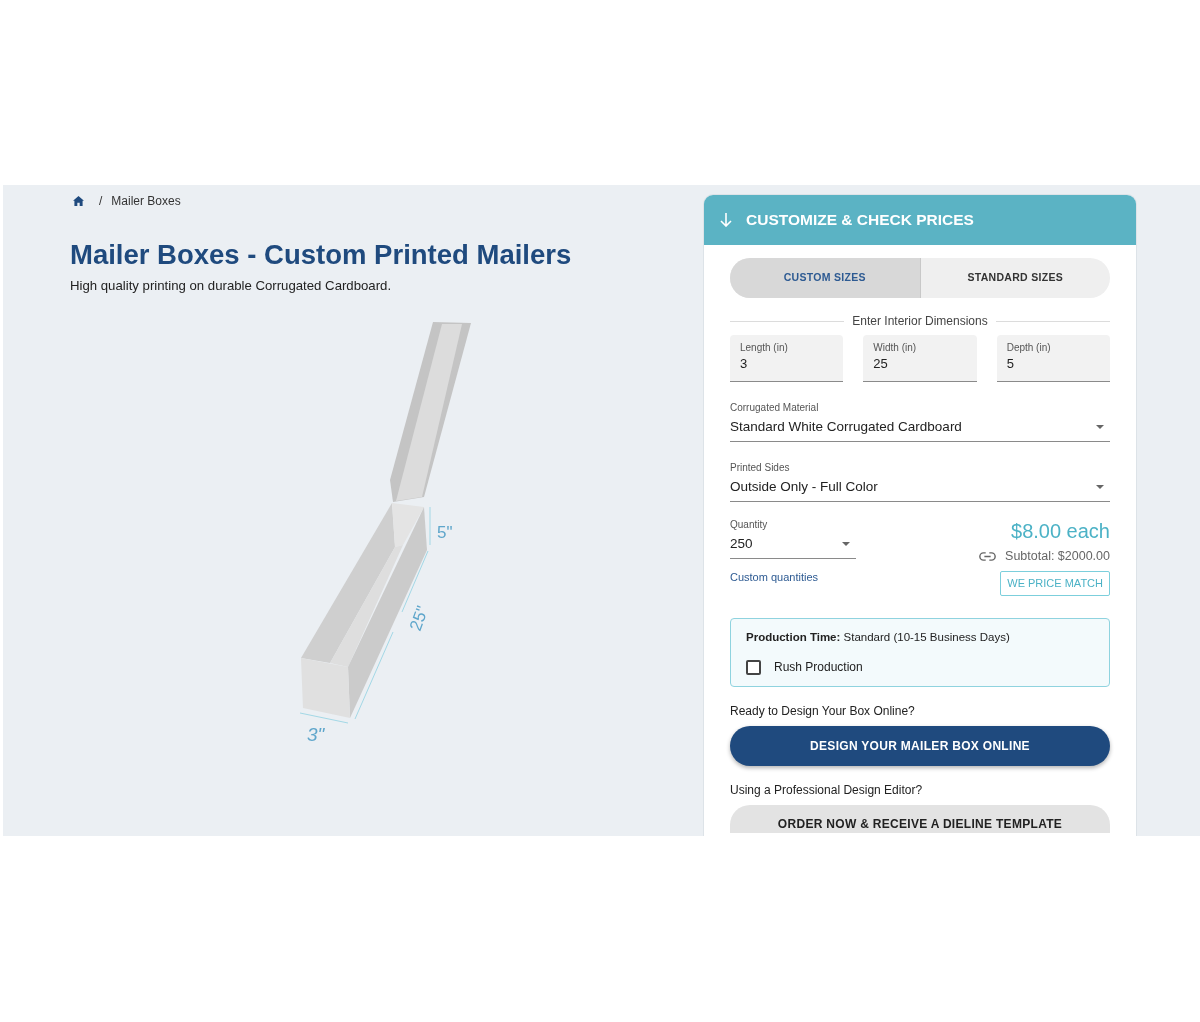  What do you see at coordinates (321, 255) in the screenshot?
I see `page-title: Mailer Boxes - Custom Printed Mailers` at bounding box center [321, 255].